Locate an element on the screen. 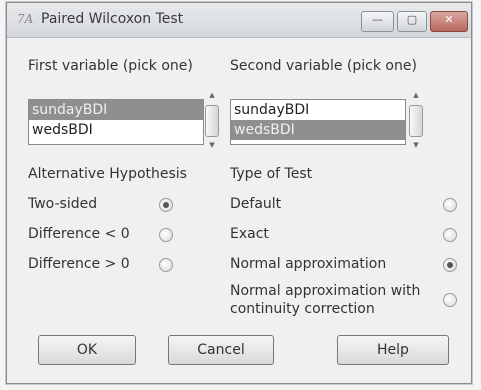 This screenshot has width=481, height=390. option-continuity-correction-label-line2: continuity correction is located at coordinates (302, 309).